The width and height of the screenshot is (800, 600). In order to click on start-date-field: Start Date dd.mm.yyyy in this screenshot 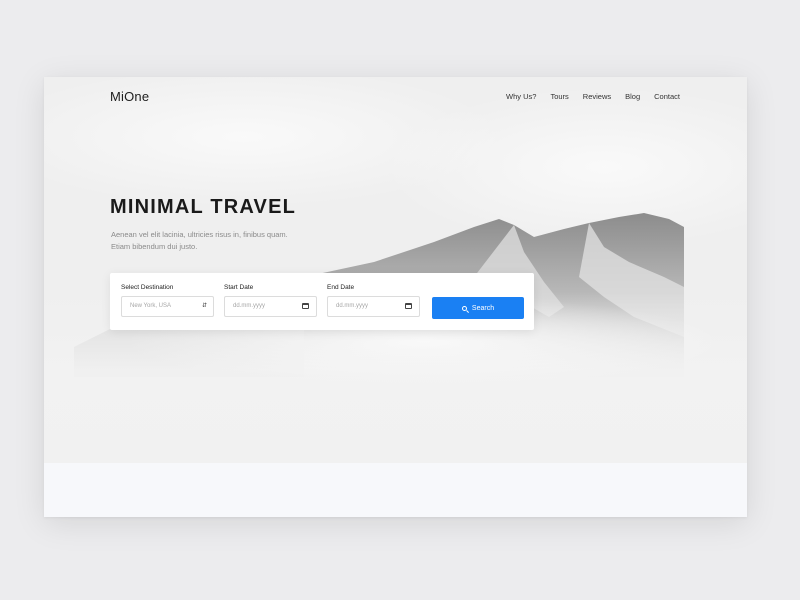, I will do `click(270, 300)`.